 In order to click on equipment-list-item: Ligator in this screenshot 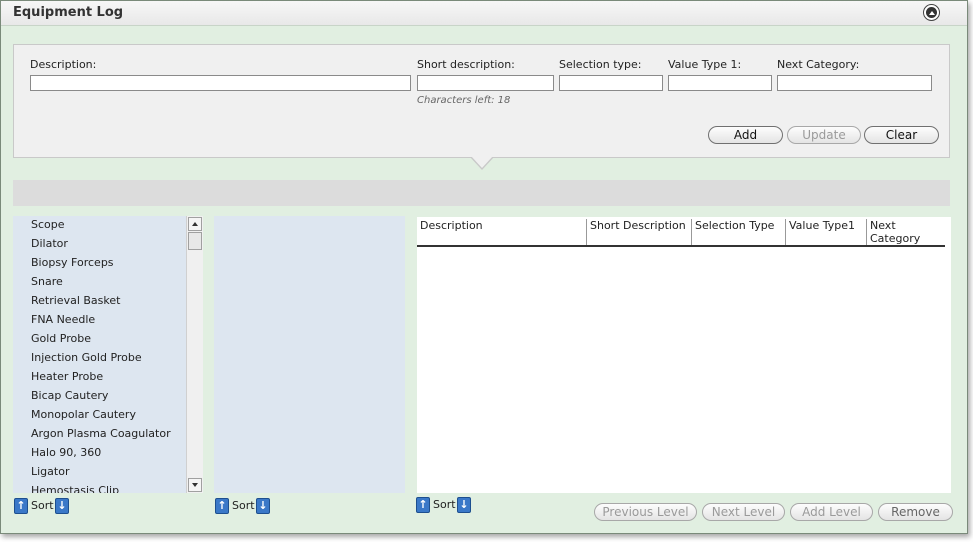, I will do `click(50, 471)`.